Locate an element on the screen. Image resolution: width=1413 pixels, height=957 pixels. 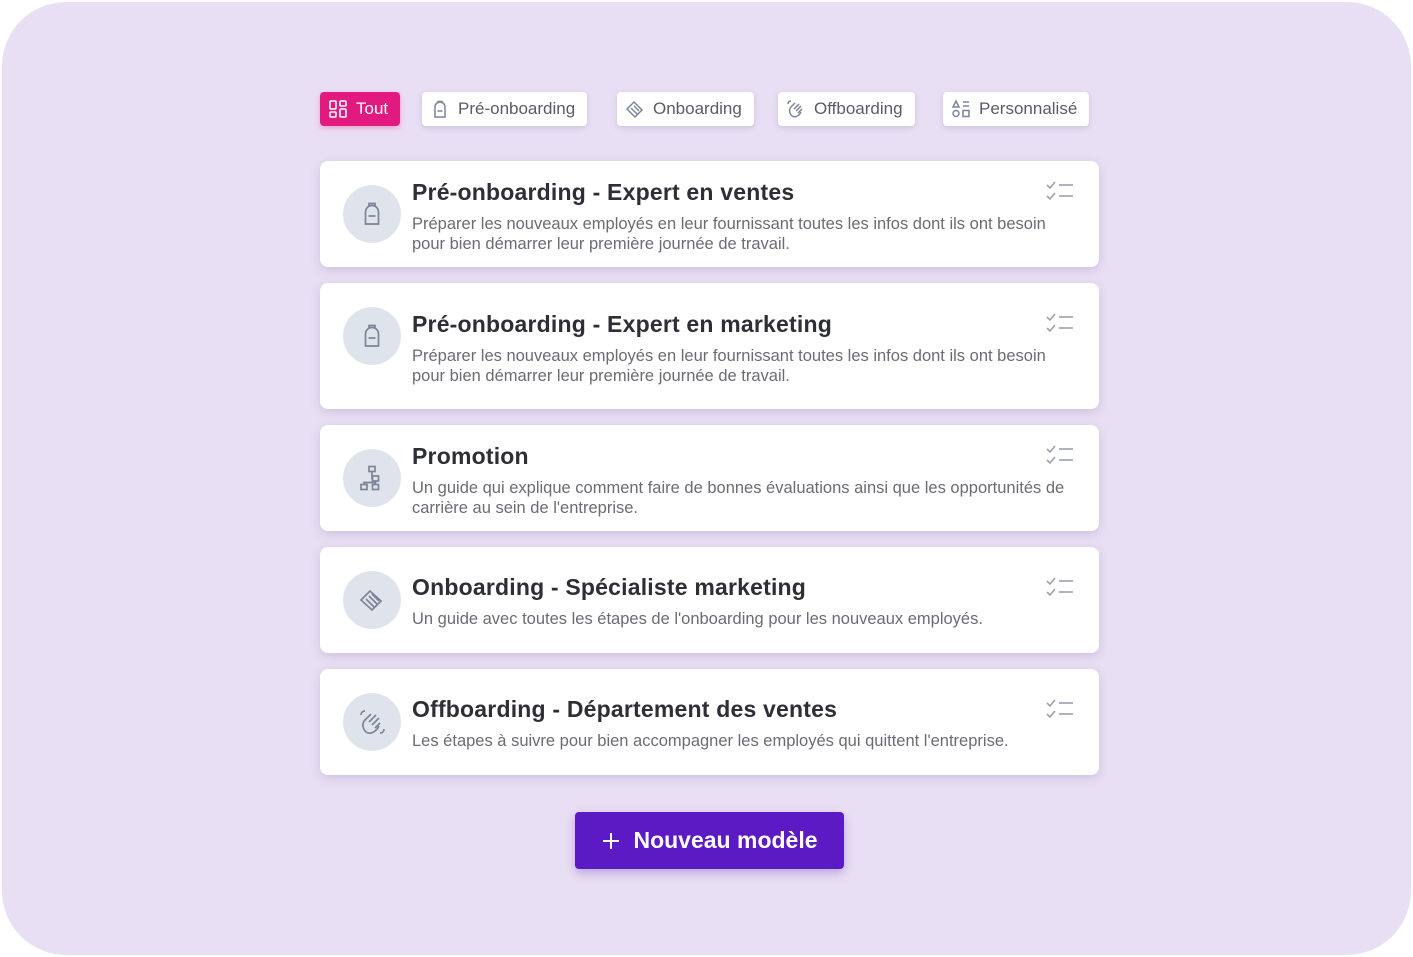
grid-icon is located at coordinates (338, 109).